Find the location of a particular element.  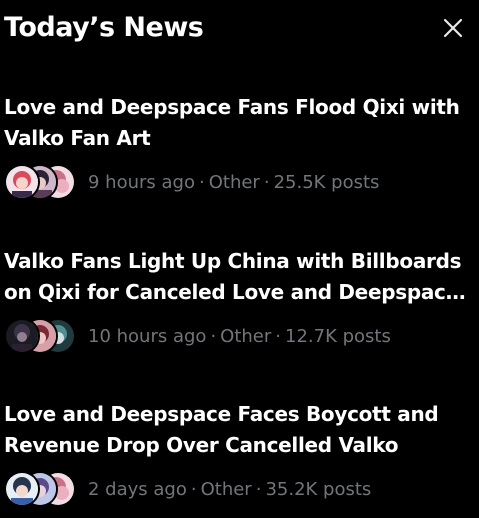

news-time: 2 days ago is located at coordinates (137, 489).